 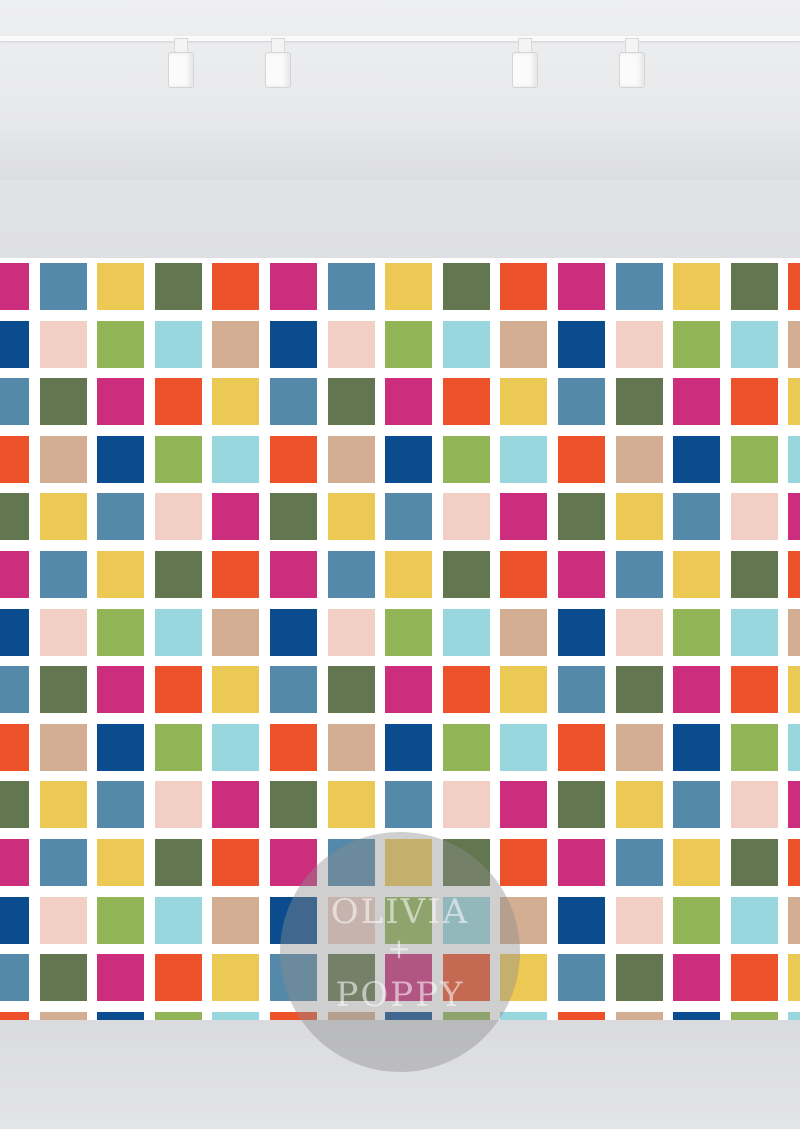 I want to click on watermark-line3: POPPY, so click(x=400, y=995).